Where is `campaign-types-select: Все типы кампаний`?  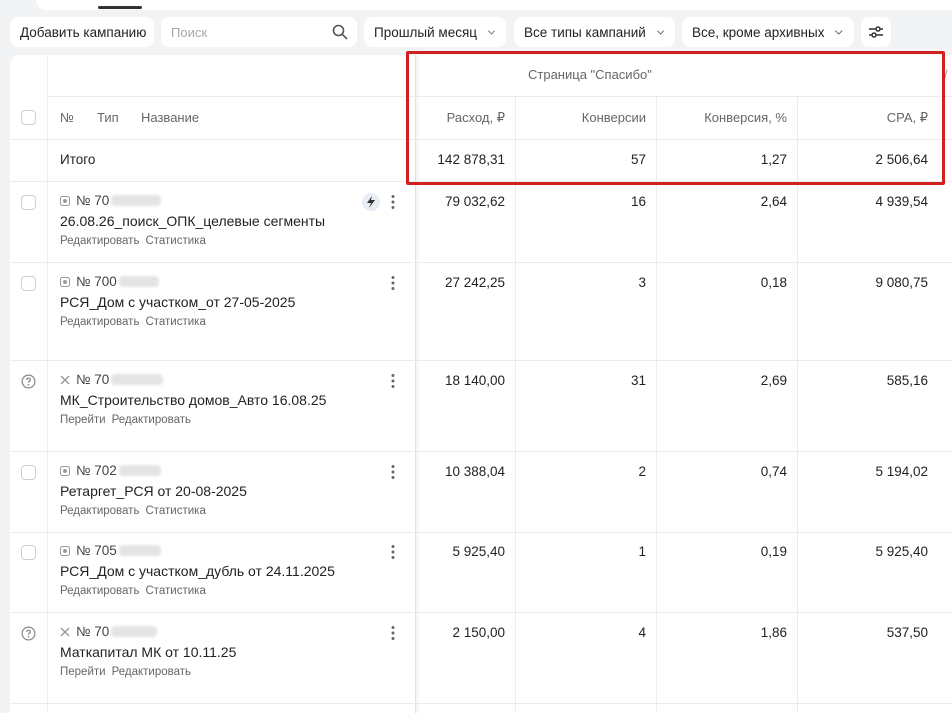
campaign-types-select: Все типы кампаний is located at coordinates (594, 32).